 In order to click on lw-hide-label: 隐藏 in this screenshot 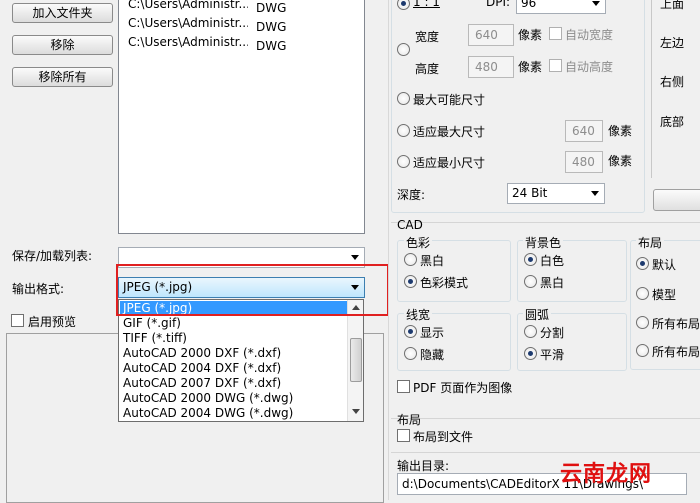, I will do `click(432, 355)`.